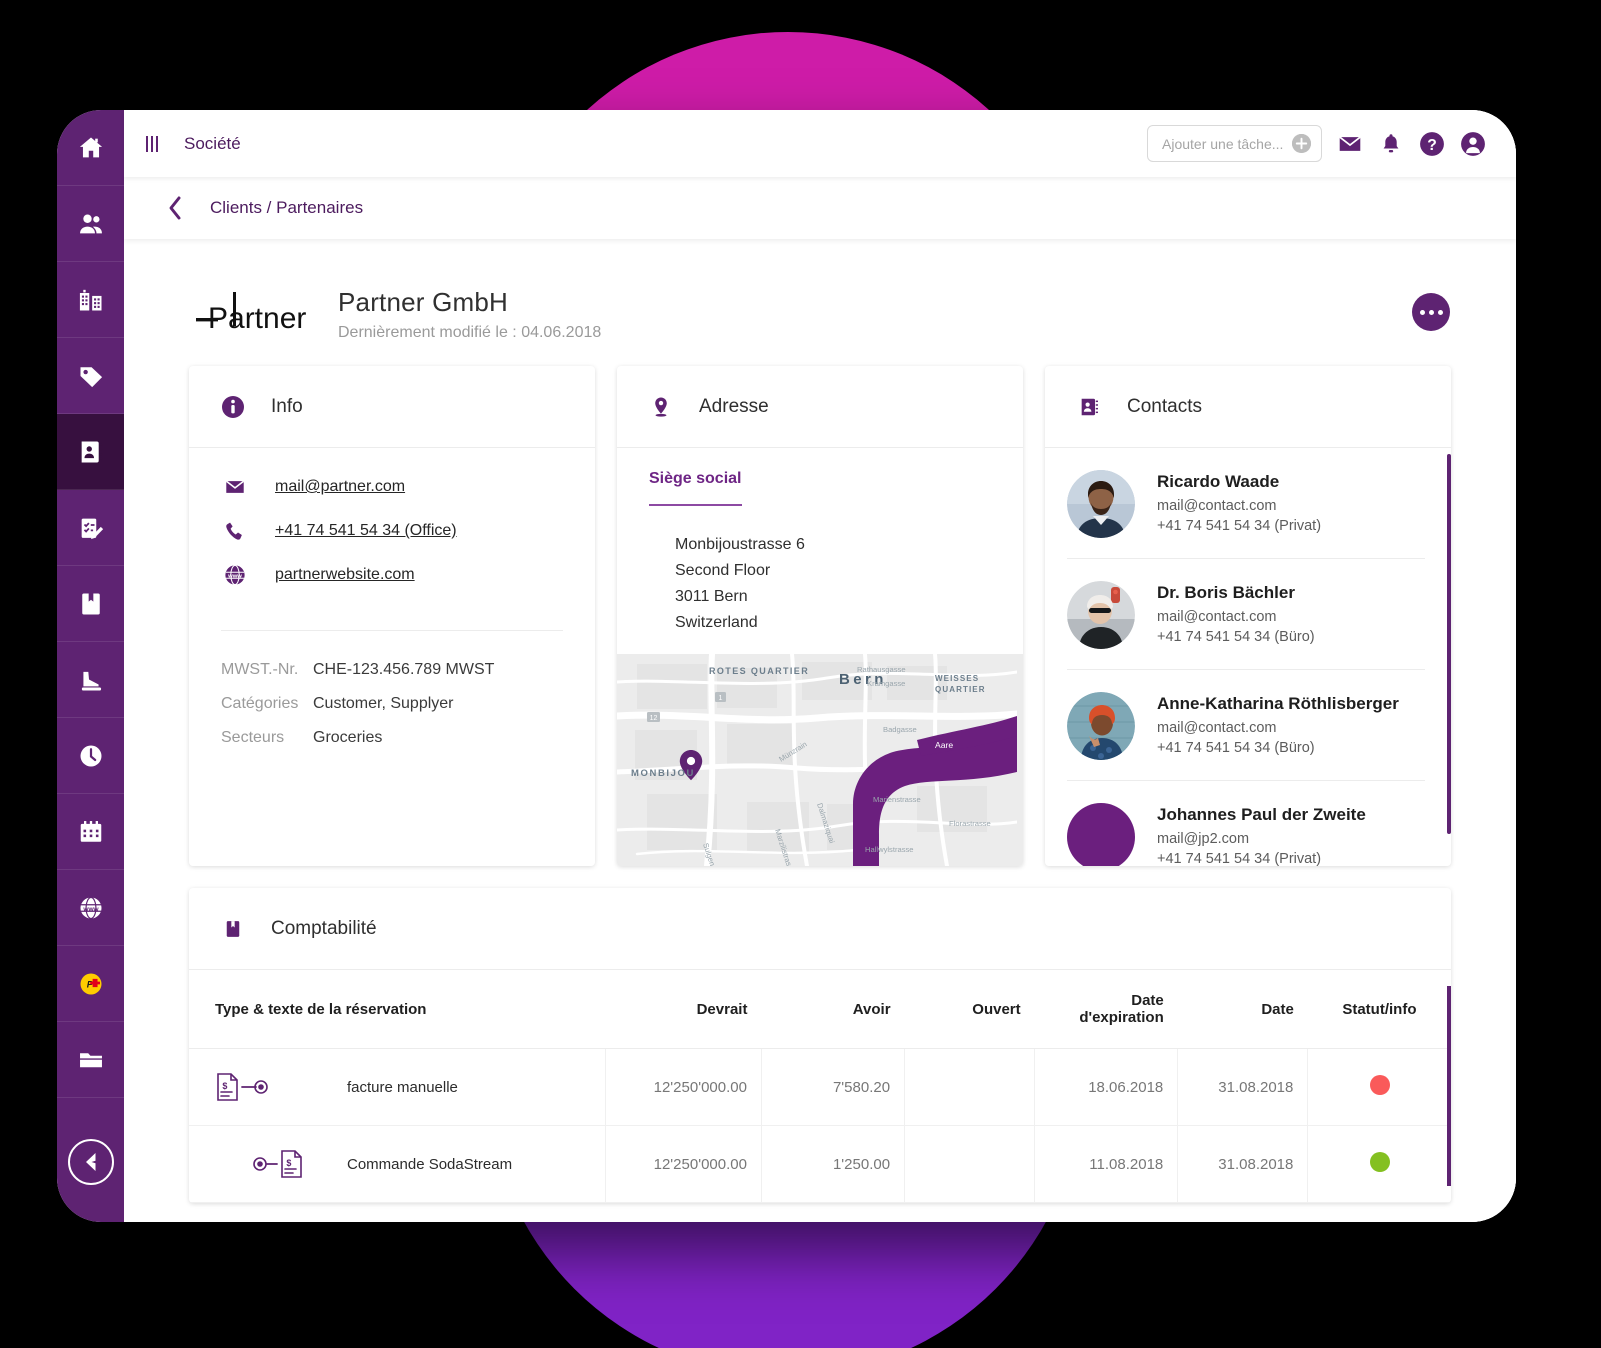  Describe the element at coordinates (1431, 312) in the screenshot. I see `more-options-icon` at that location.